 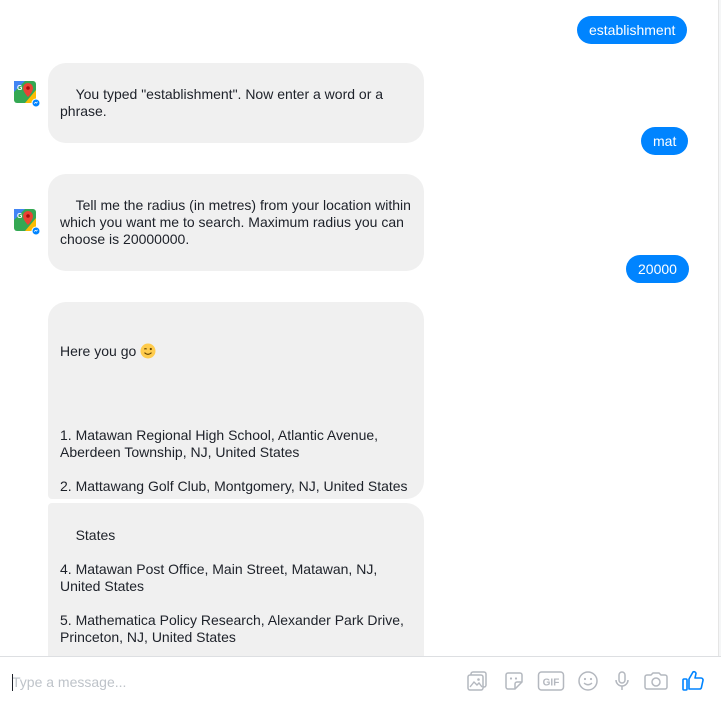 I want to click on message-composer: GIF, so click(x=360, y=680).